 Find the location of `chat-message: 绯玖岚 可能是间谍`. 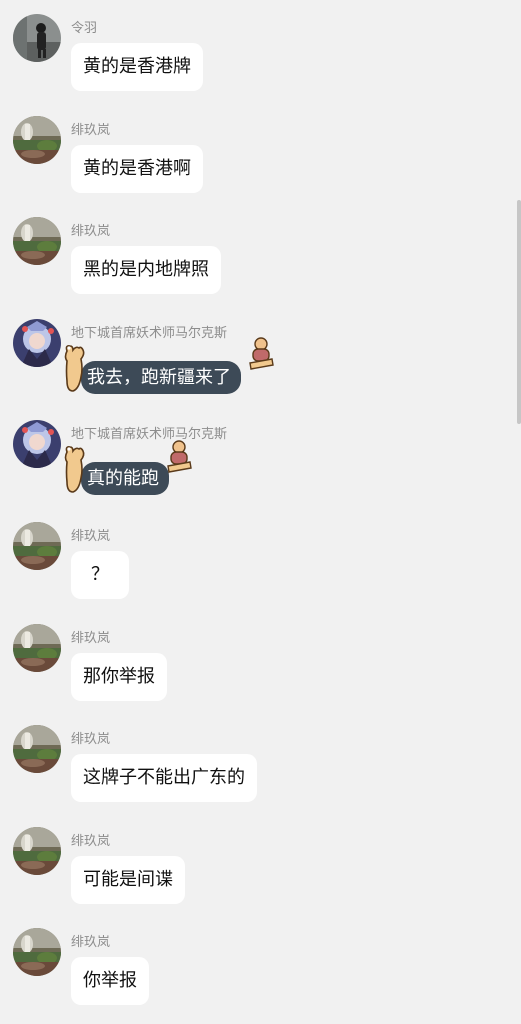

chat-message: 绯玖岚 可能是间谍 is located at coordinates (260, 864).